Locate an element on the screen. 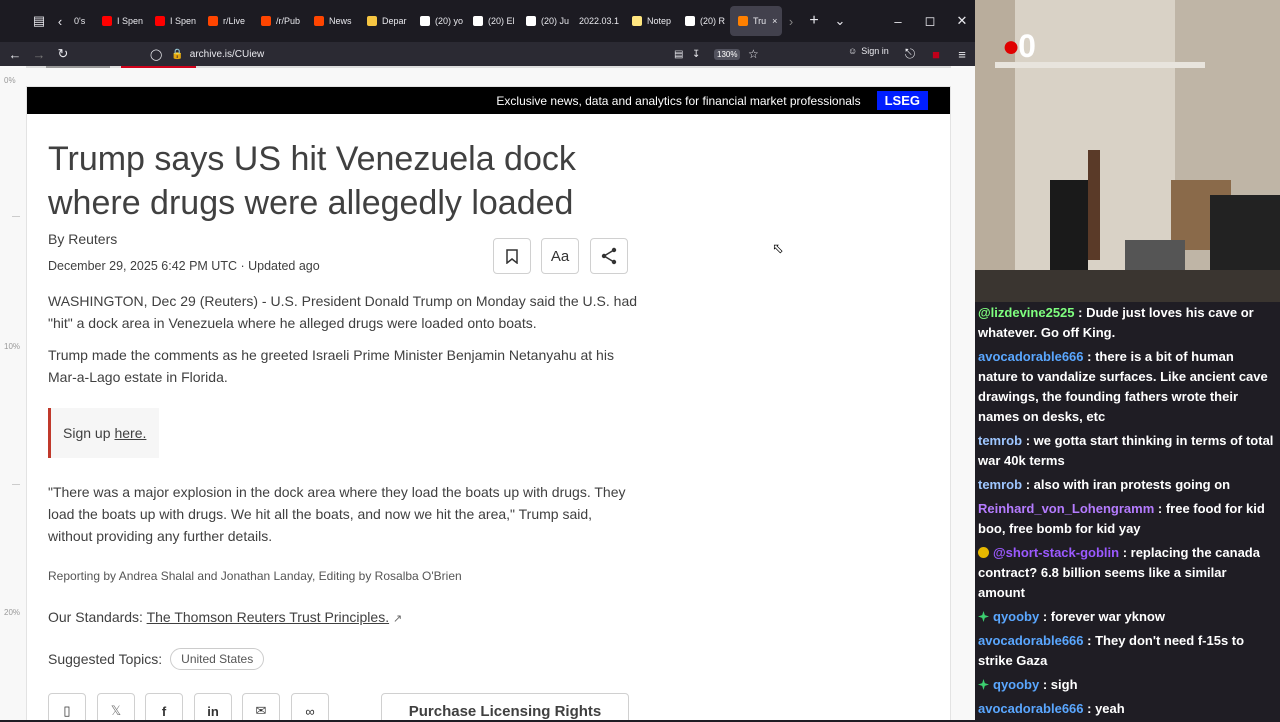  signup-link: here. is located at coordinates (130, 433).